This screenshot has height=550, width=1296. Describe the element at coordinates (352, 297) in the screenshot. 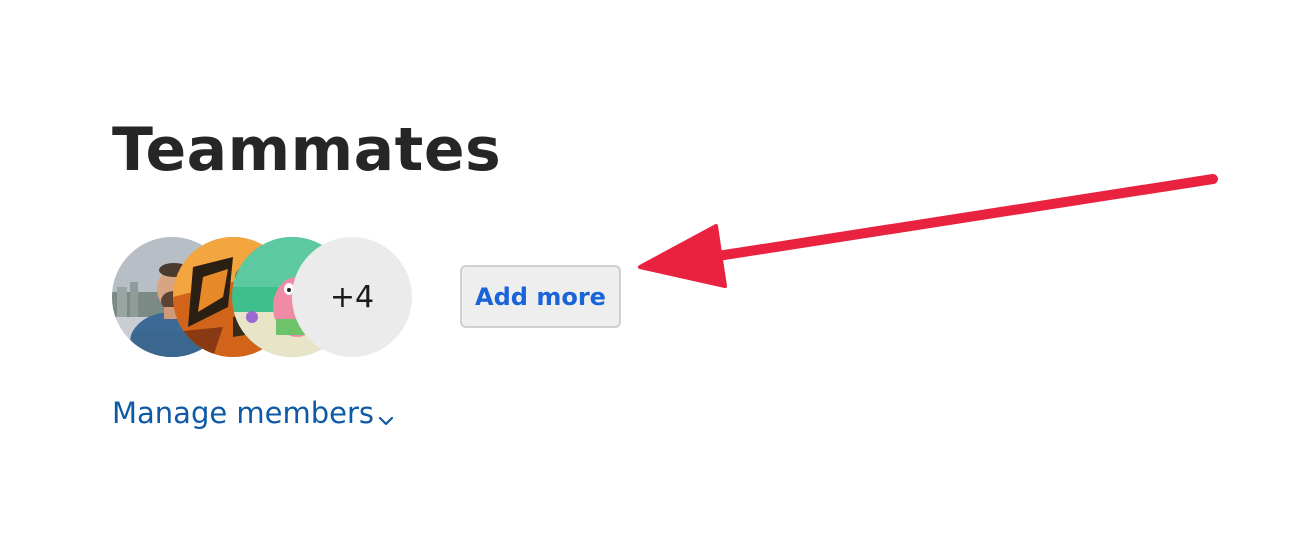

I see `teammate-overflow-count: +4` at that location.